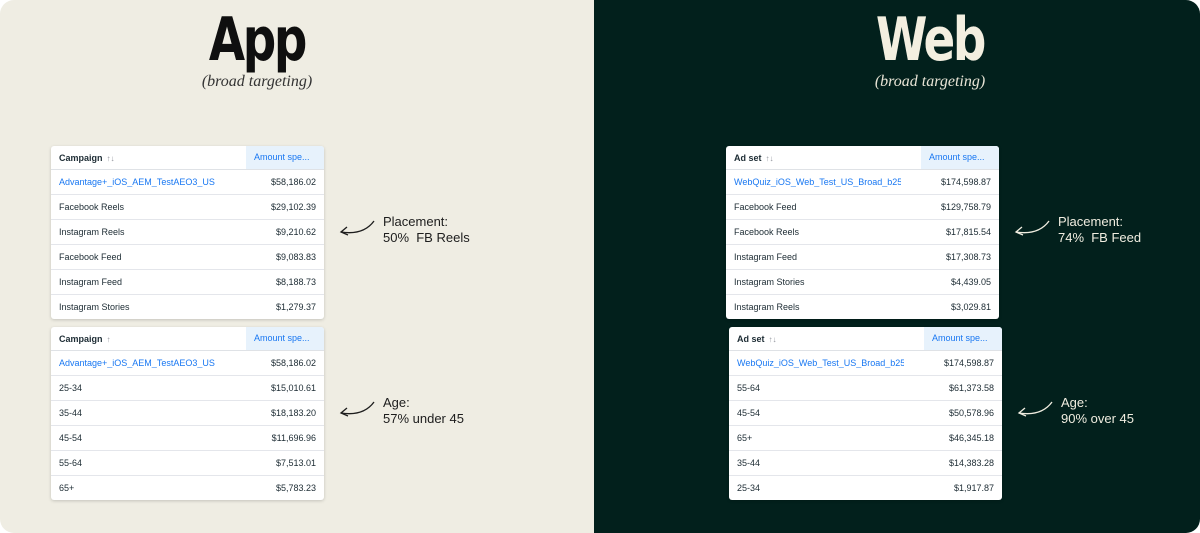 The height and width of the screenshot is (533, 1200). I want to click on table-row: 55-64 $7,513.01, so click(187, 463).